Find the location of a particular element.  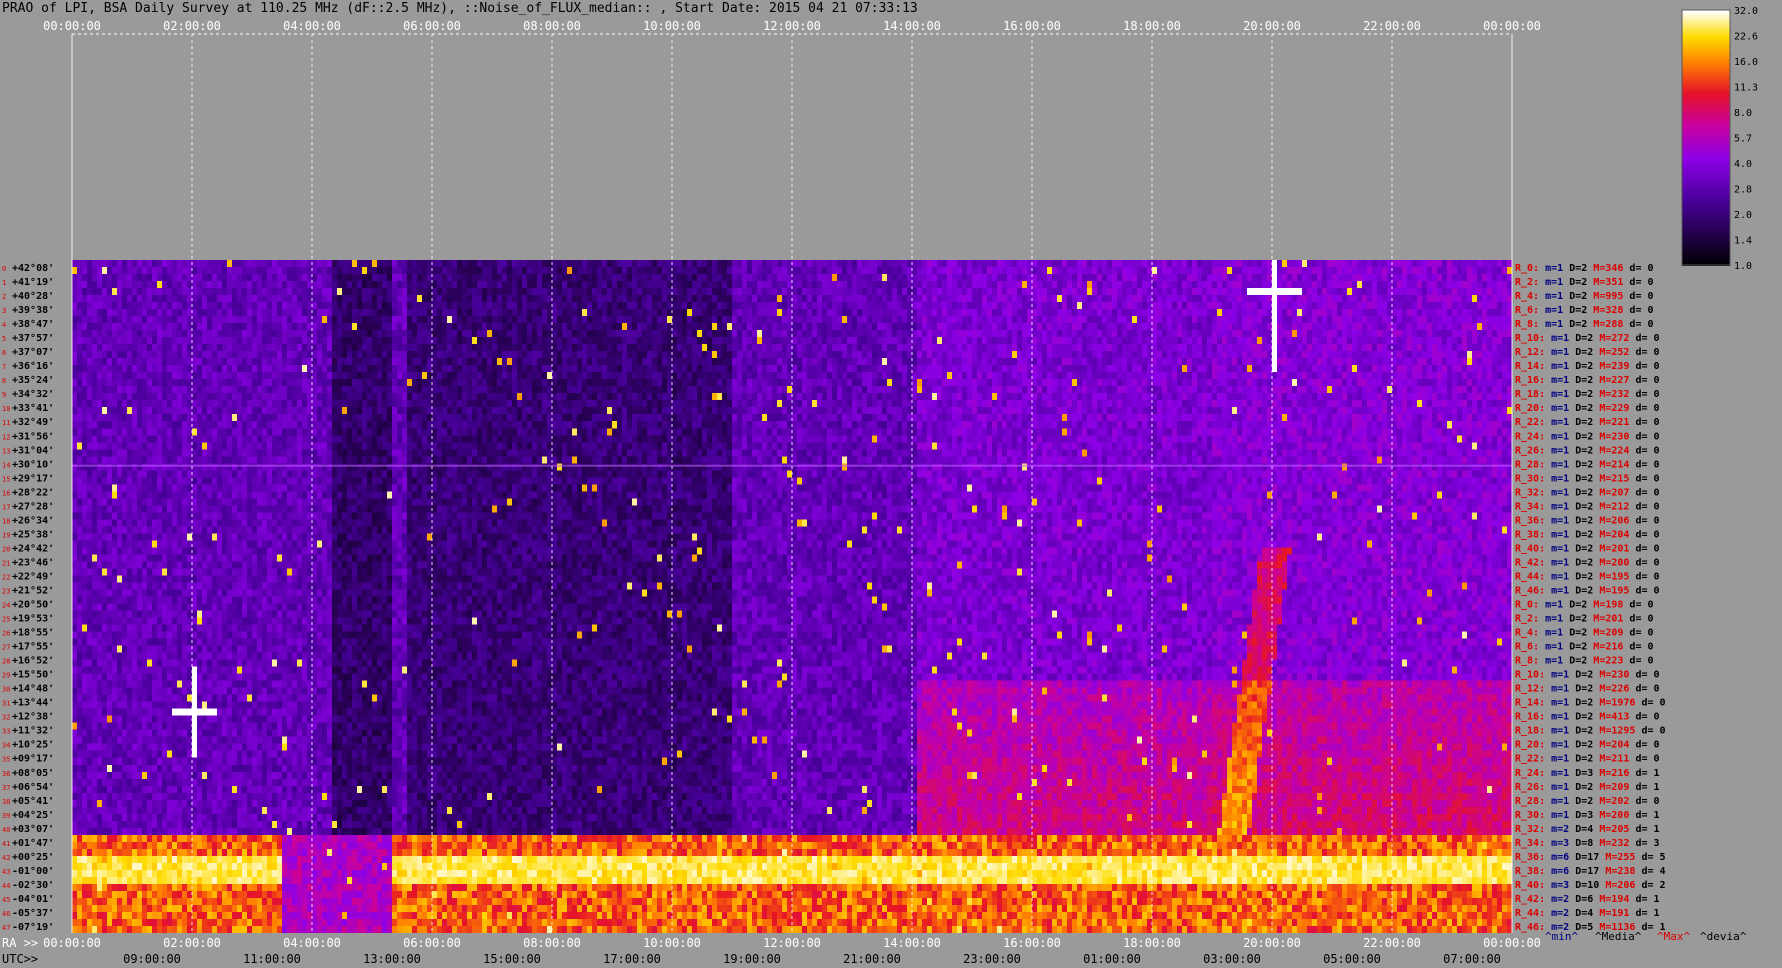

declination-label: +27°28' is located at coordinates (33, 506).